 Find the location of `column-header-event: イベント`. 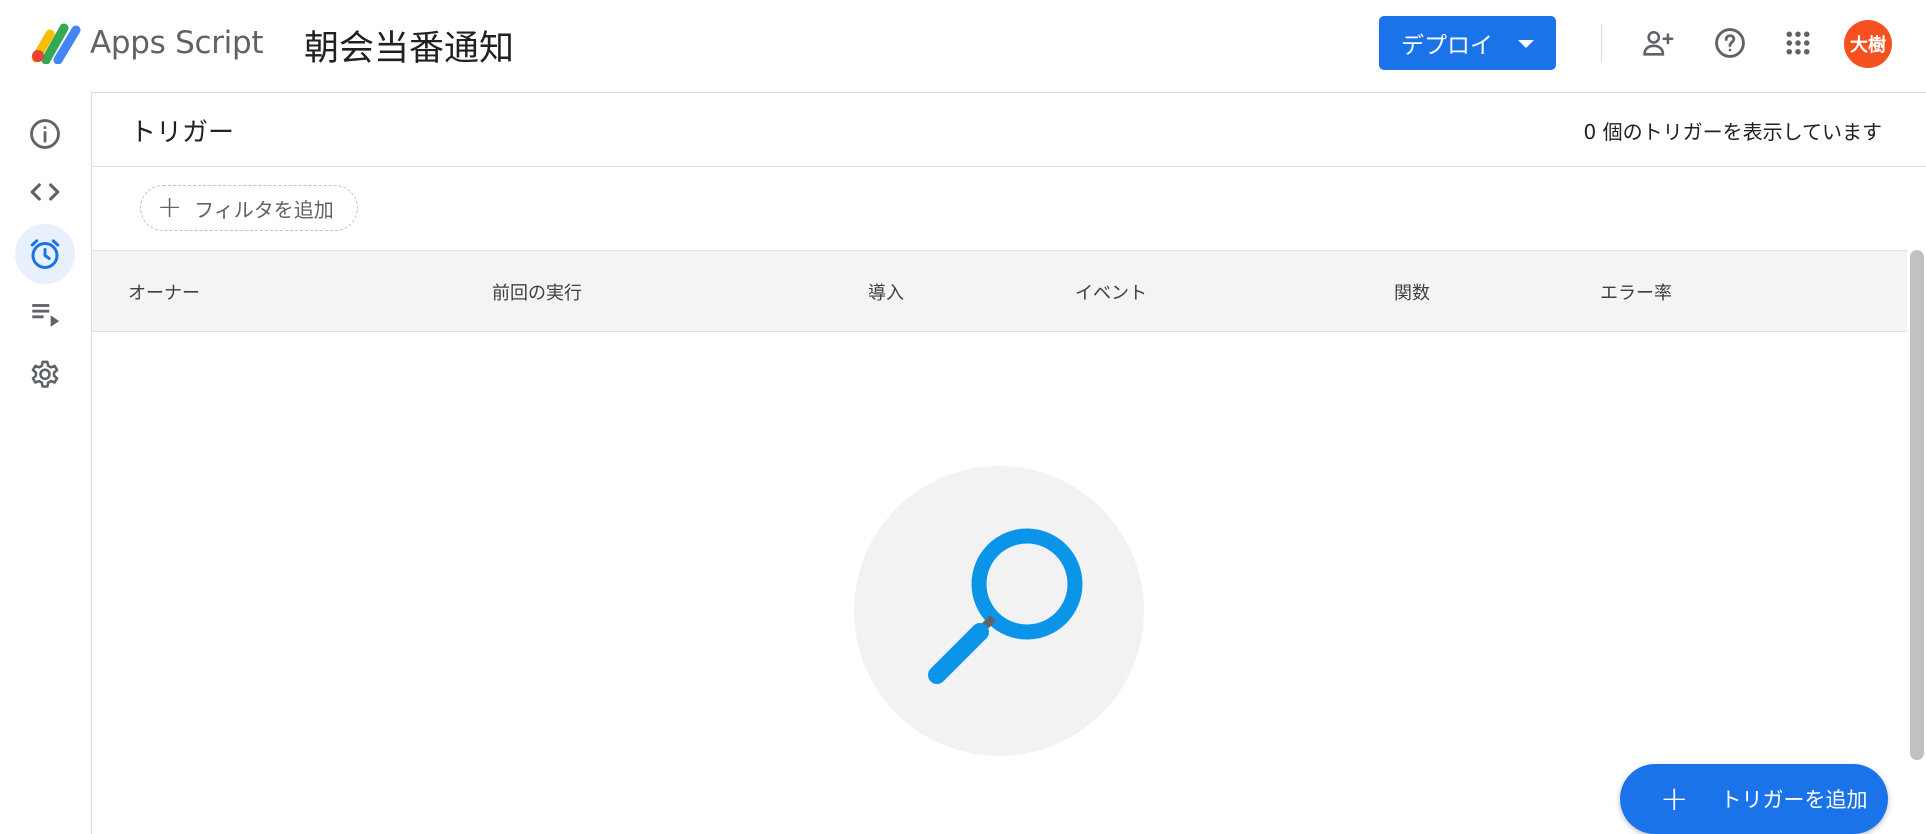

column-header-event: イベント is located at coordinates (1111, 292).